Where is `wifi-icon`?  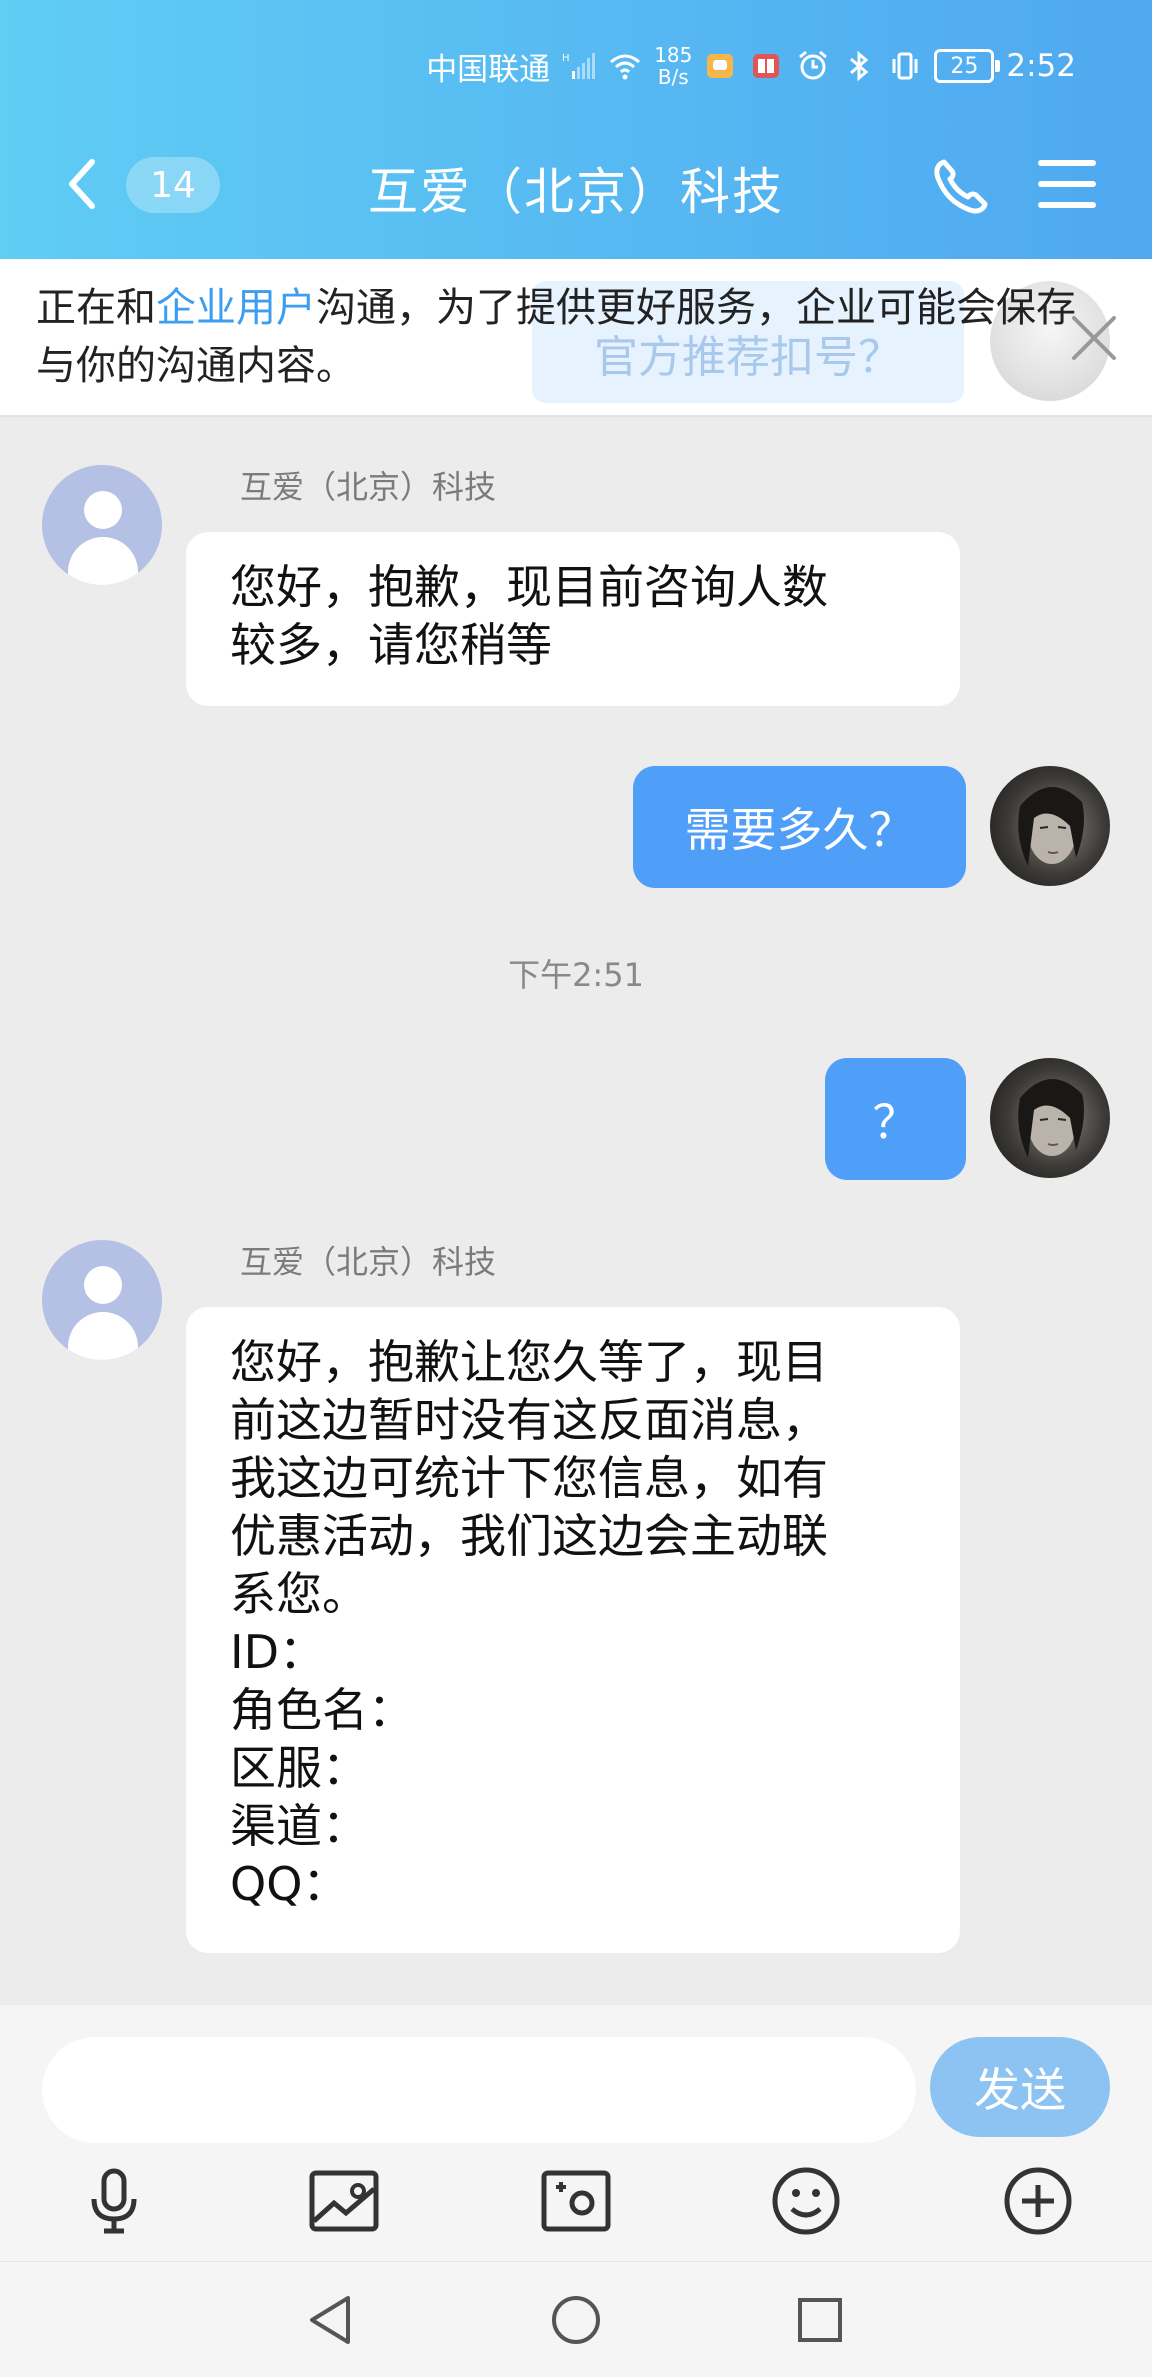
wifi-icon is located at coordinates (625, 67).